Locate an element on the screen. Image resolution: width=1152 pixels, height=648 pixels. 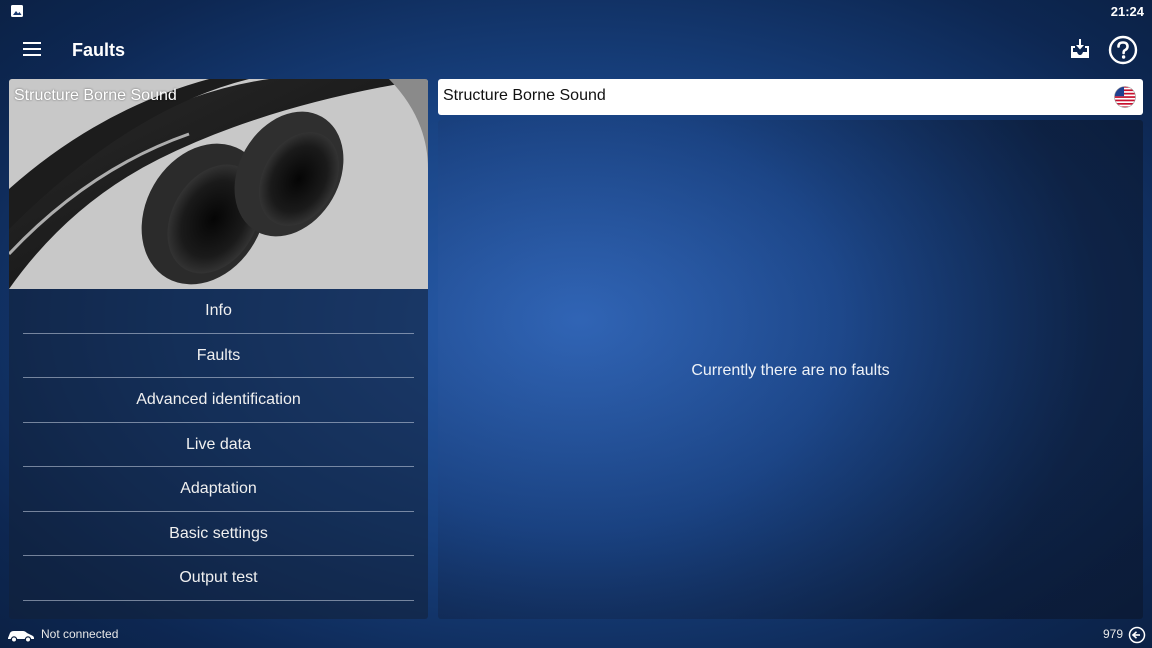
menu-item-adaptation: Adaptation is located at coordinates (218, 489).